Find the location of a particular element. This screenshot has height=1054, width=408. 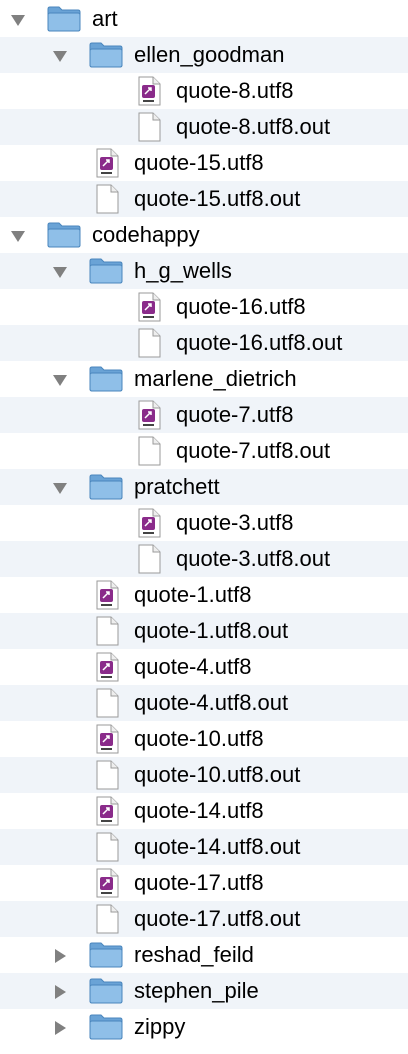

folder-row: ellen_goodman is located at coordinates (204, 55).